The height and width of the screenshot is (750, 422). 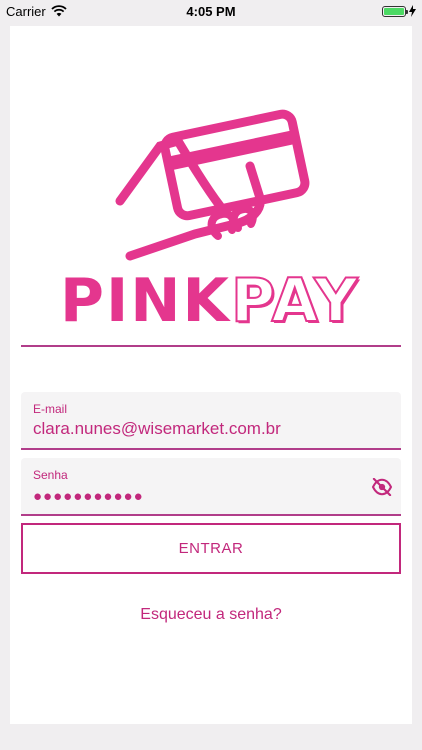 What do you see at coordinates (346, 11) in the screenshot?
I see `status-right` at bounding box center [346, 11].